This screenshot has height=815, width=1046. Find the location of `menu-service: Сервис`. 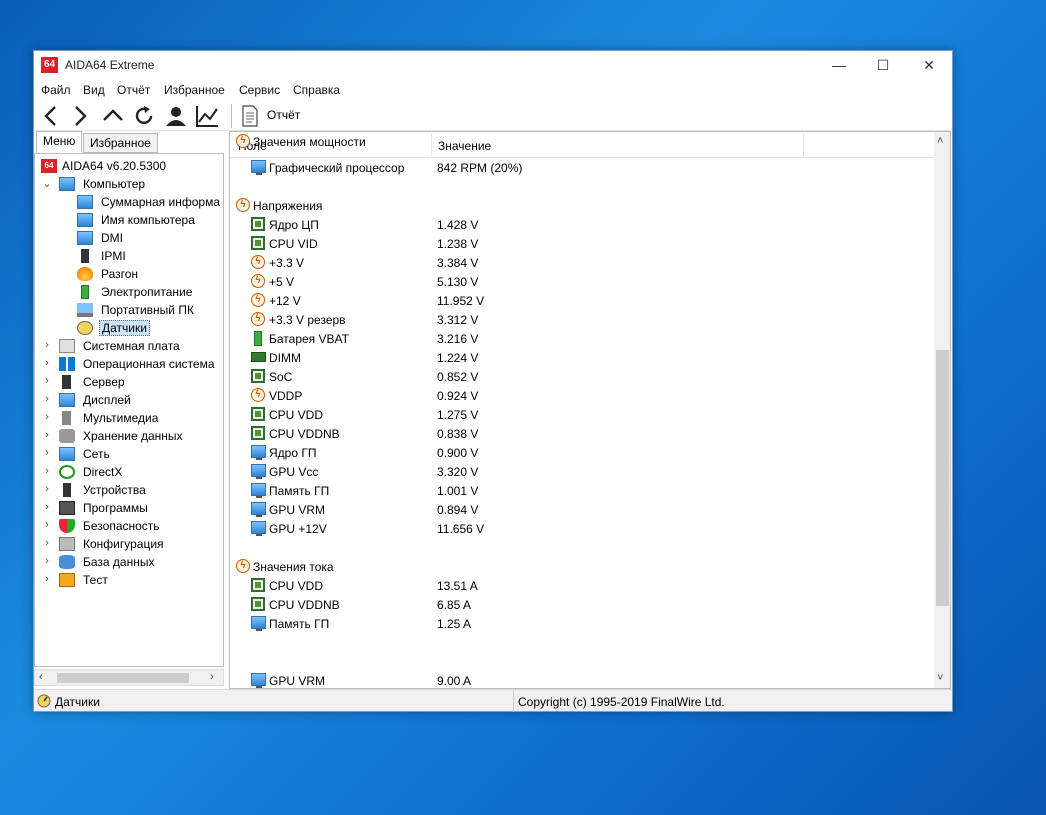

menu-service: Сервис is located at coordinates (259, 90).